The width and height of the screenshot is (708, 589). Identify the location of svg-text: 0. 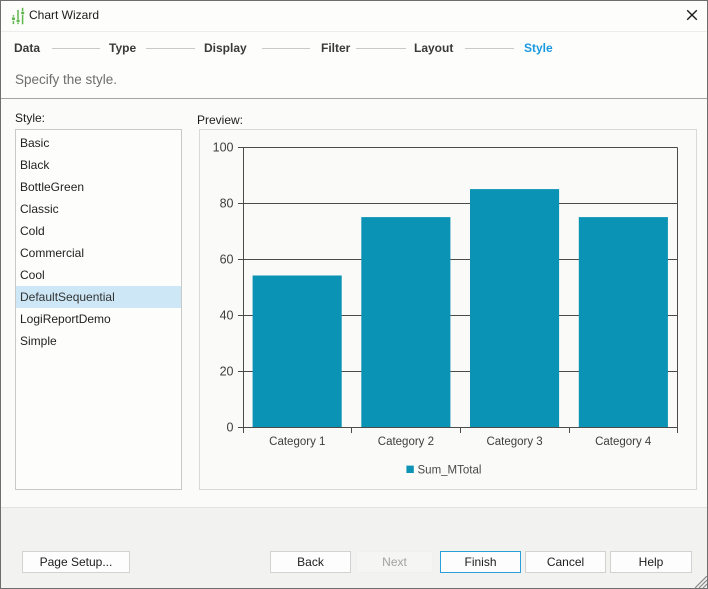
(230, 428).